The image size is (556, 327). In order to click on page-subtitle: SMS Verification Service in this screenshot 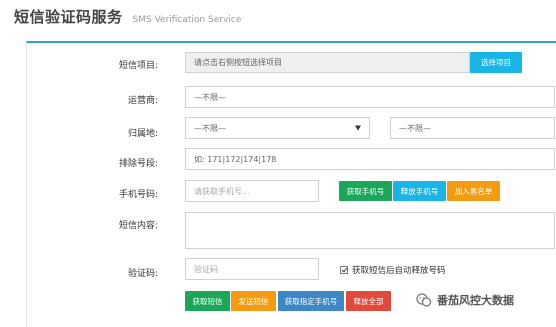, I will do `click(187, 20)`.